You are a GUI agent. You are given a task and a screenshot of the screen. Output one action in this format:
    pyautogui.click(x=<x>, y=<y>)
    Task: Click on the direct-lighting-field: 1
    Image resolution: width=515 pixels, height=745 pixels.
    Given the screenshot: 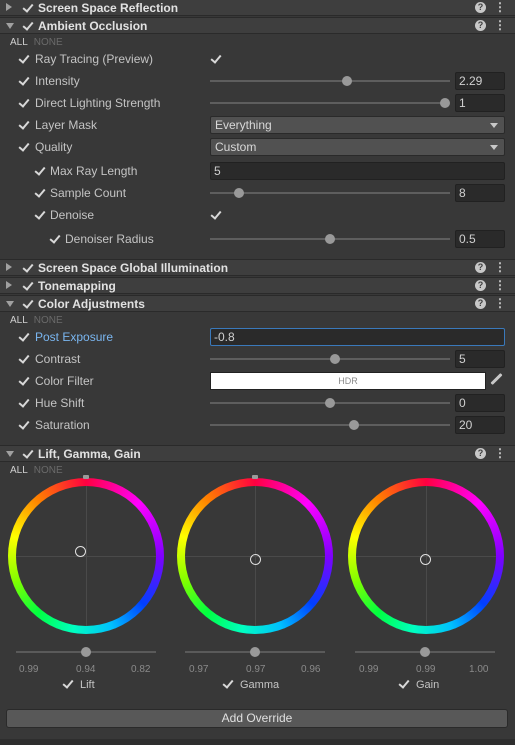 What is the action you would take?
    pyautogui.click(x=480, y=103)
    